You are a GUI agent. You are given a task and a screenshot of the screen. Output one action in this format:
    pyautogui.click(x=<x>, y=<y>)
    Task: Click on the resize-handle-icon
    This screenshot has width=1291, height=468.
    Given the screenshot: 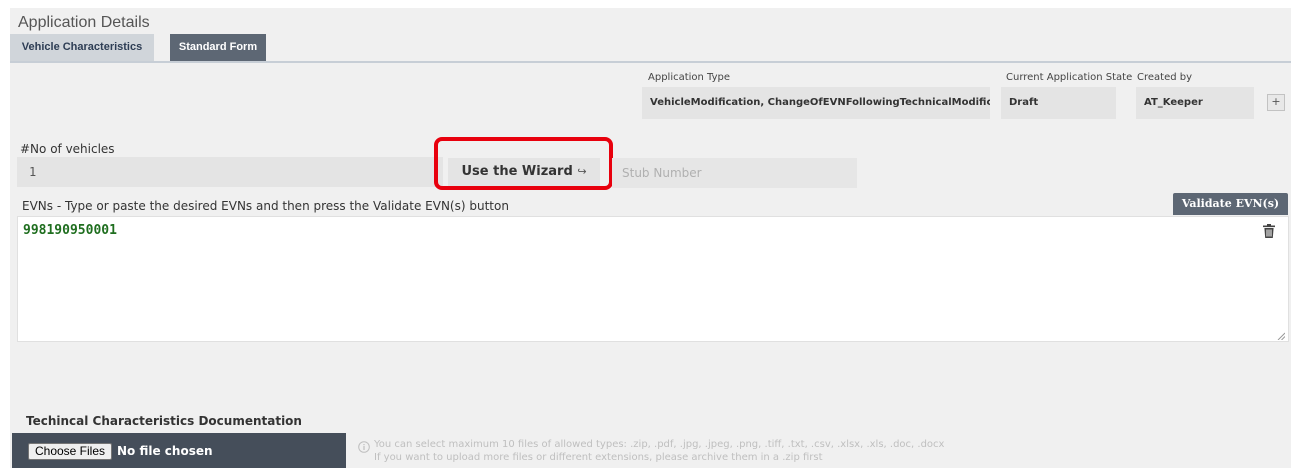 What is the action you would take?
    pyautogui.click(x=1281, y=336)
    